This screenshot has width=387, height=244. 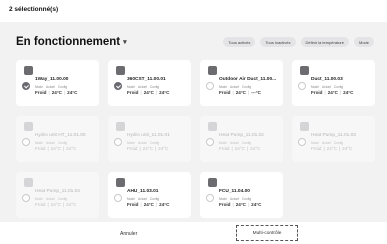 I want to click on set-temperature-button: Définir la température, so click(x=324, y=42).